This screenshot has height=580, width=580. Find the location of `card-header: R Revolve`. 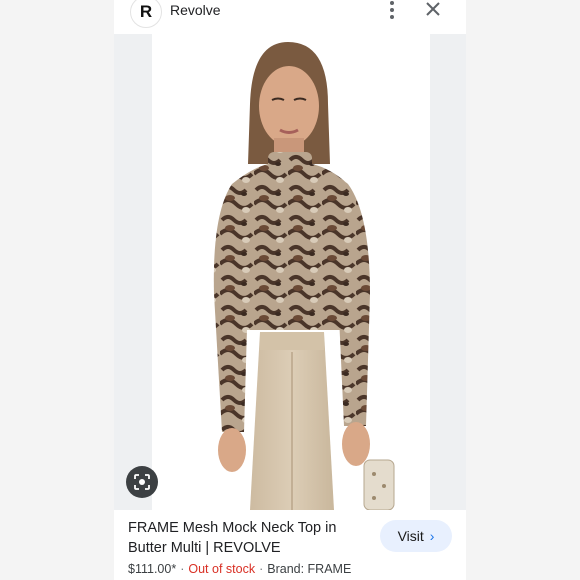

card-header: R Revolve is located at coordinates (290, 17).